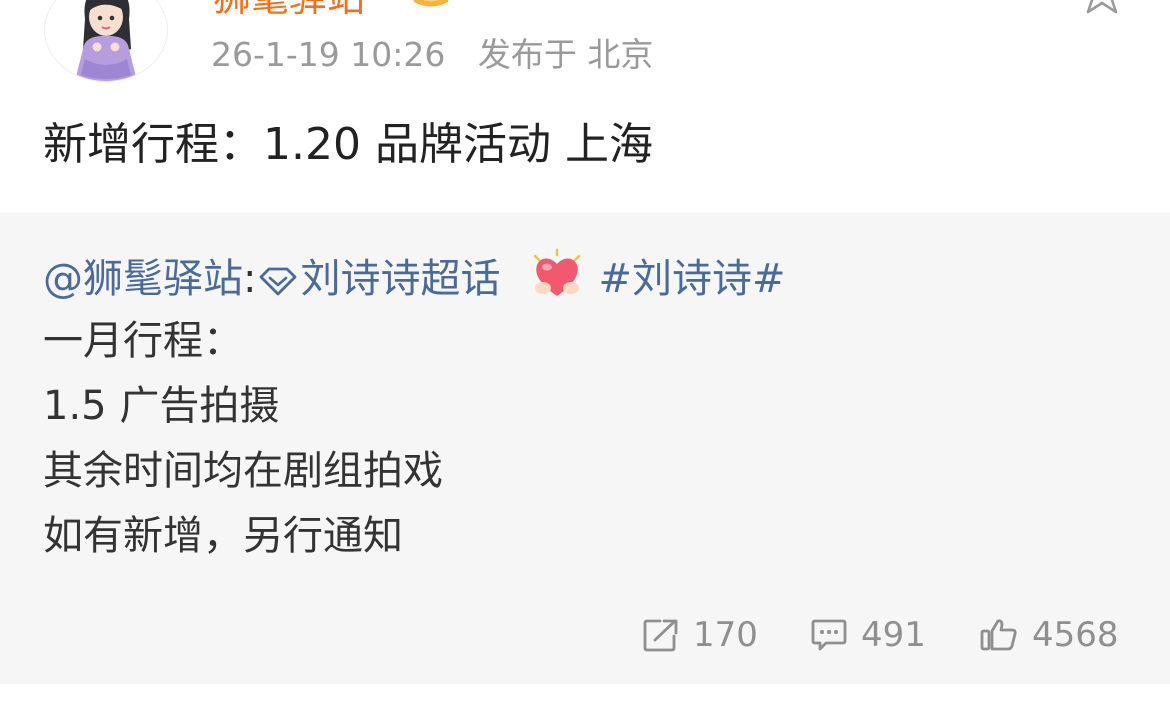  Describe the element at coordinates (565, 54) in the screenshot. I see `post-location: 发布于 北京` at that location.